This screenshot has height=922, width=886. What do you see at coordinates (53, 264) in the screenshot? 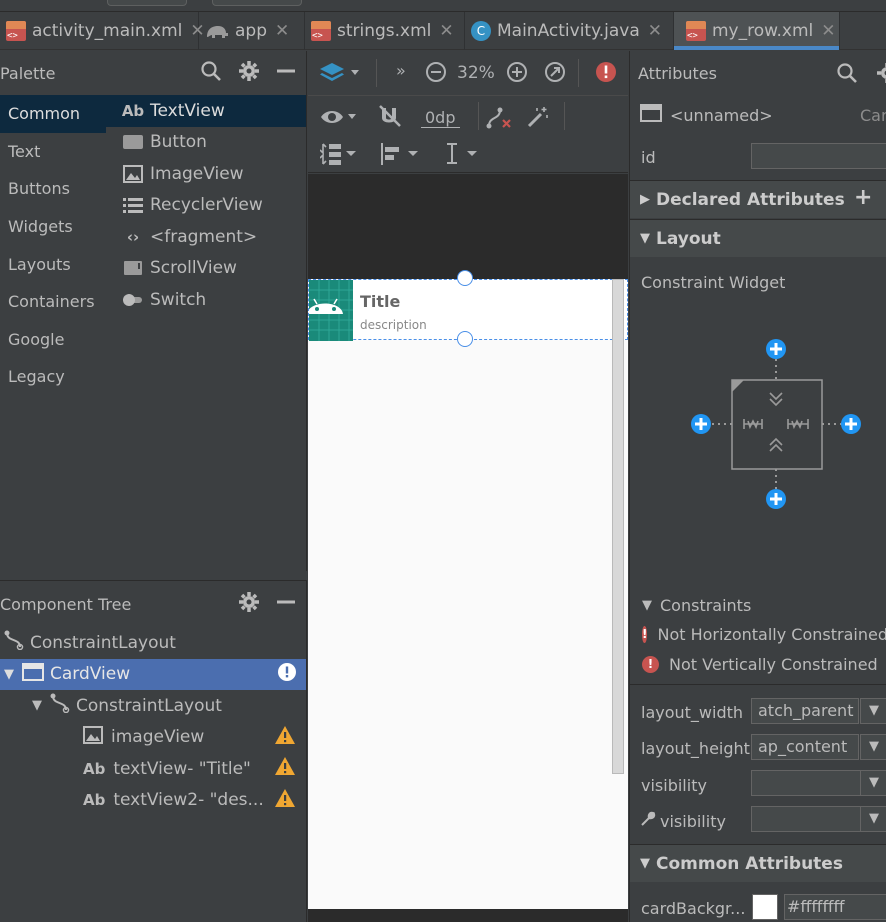
I see `palette-category-layouts: Layouts` at bounding box center [53, 264].